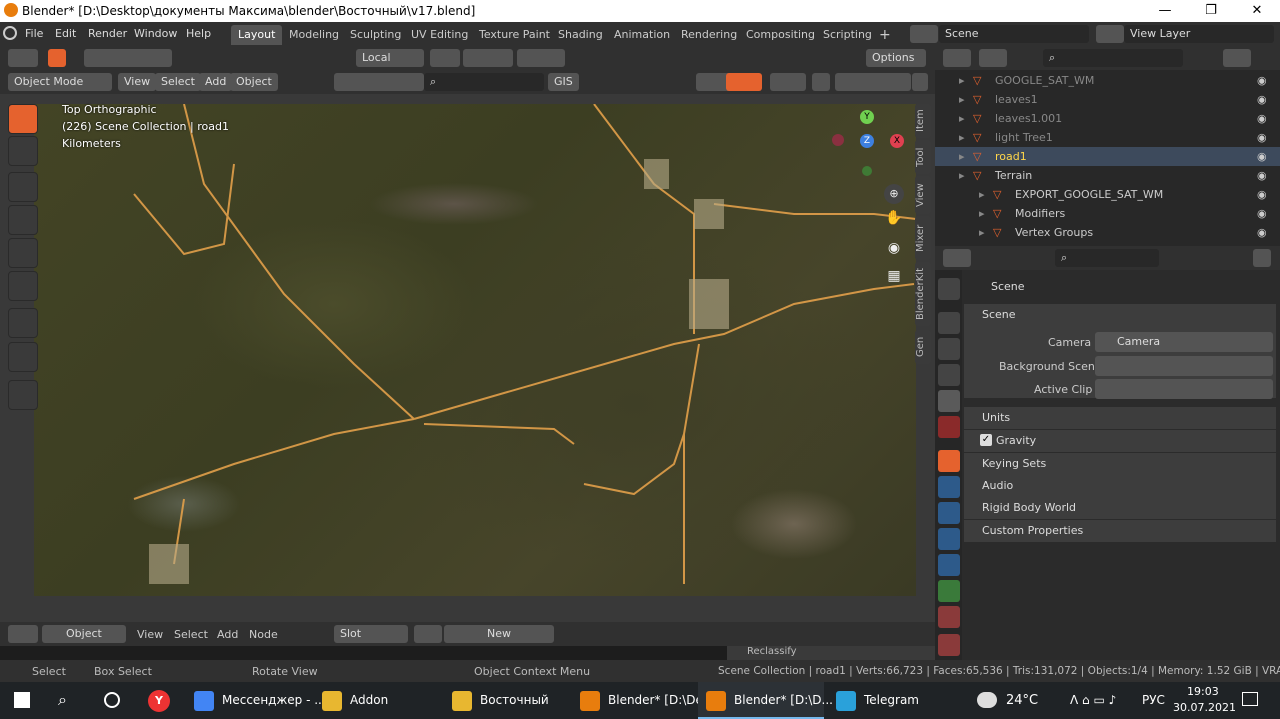  I want to click on reclassify-panel: Reclassify, so click(831, 653).